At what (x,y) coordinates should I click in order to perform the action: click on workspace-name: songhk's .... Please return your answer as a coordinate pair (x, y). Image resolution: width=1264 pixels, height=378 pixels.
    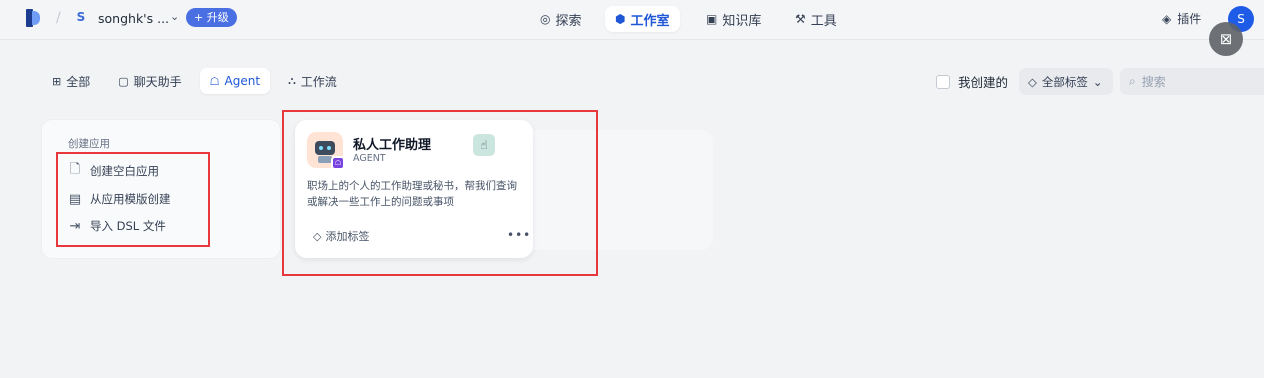
    Looking at the image, I should click on (133, 18).